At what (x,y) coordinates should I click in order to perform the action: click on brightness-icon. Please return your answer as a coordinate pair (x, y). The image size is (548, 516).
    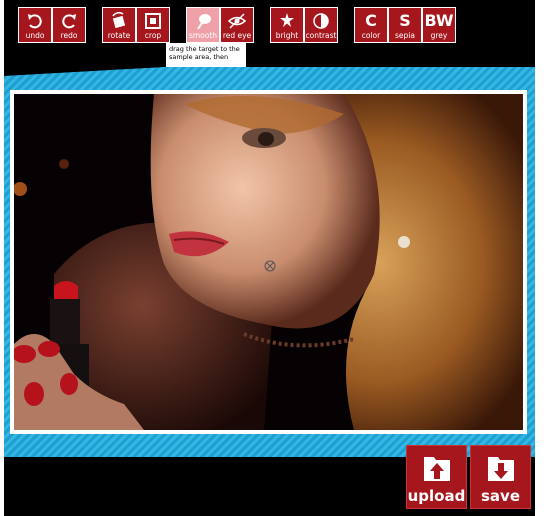
    Looking at the image, I should click on (287, 21).